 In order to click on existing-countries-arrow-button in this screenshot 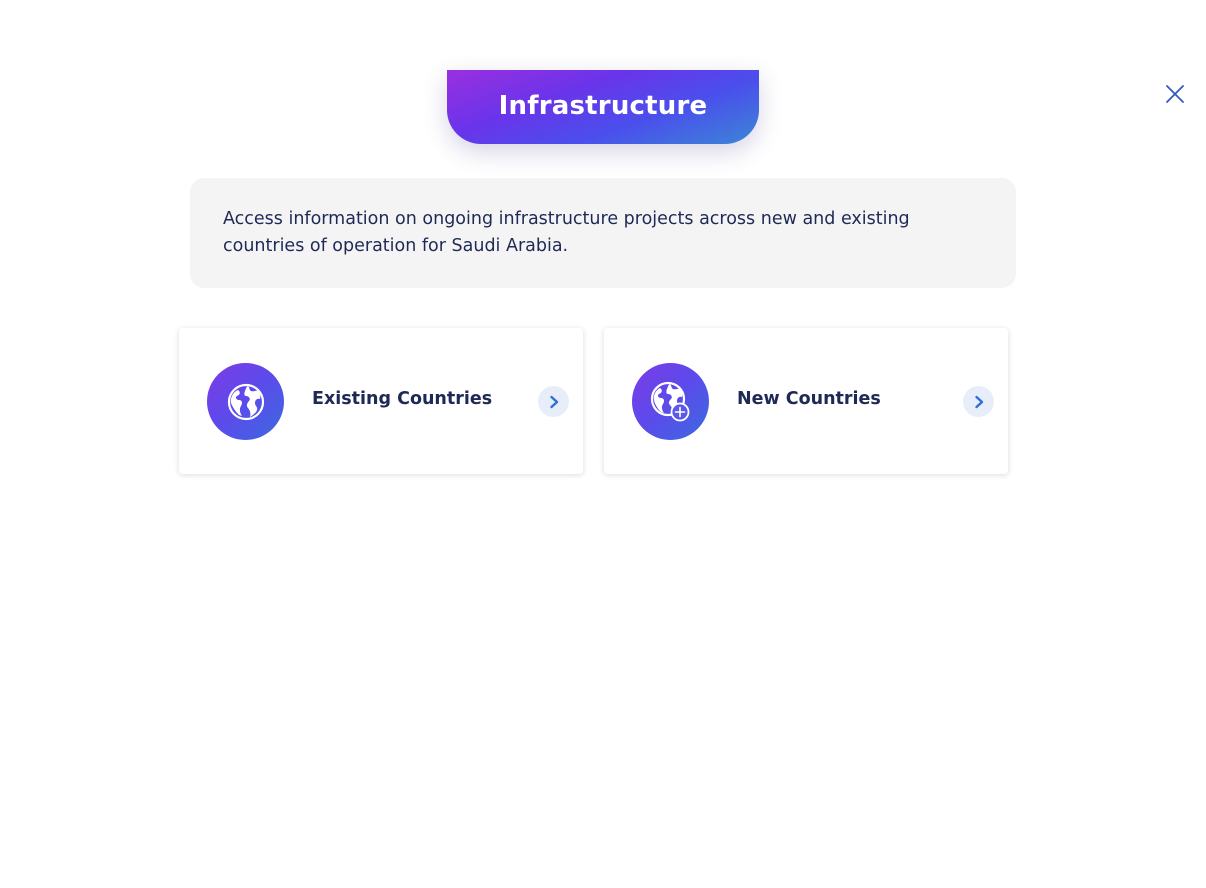, I will do `click(553, 401)`.